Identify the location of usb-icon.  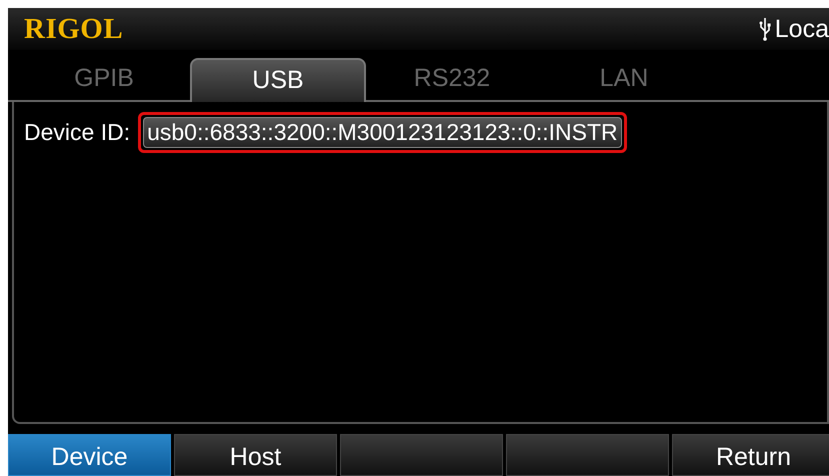
(764, 29).